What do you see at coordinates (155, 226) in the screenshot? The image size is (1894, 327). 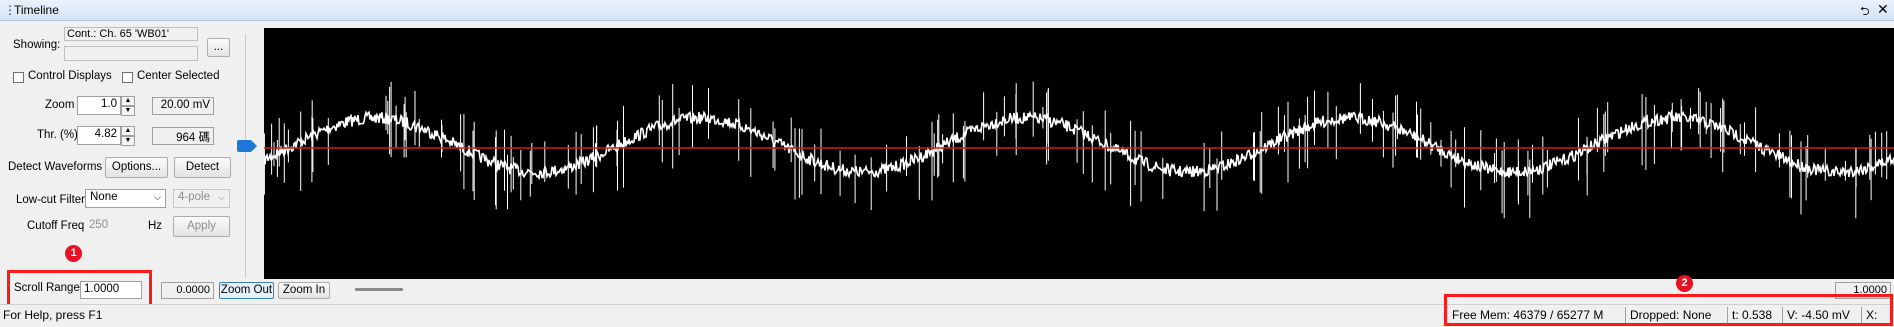 I see `hz-label: Hz` at bounding box center [155, 226].